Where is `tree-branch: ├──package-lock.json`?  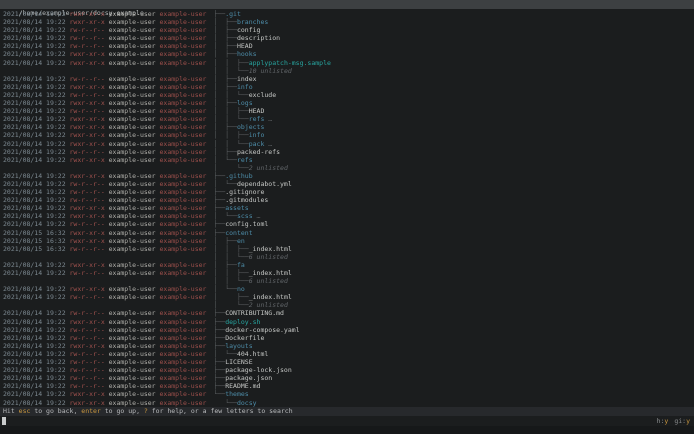
tree-branch: ├──package-lock.json is located at coordinates (252, 370).